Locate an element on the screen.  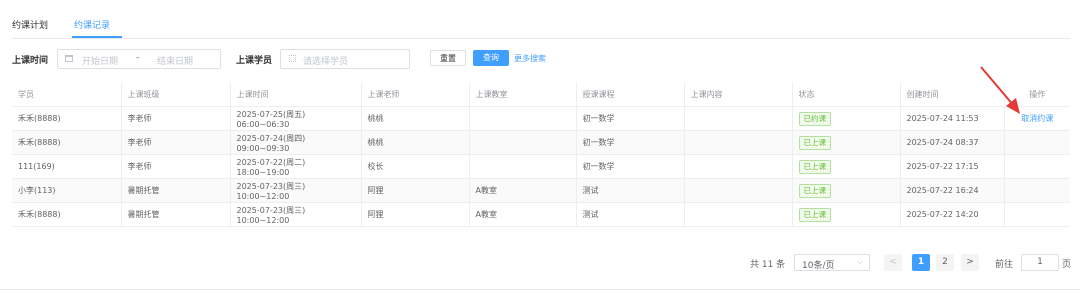
student-placeholder: 请选择学员 is located at coordinates (326, 62).